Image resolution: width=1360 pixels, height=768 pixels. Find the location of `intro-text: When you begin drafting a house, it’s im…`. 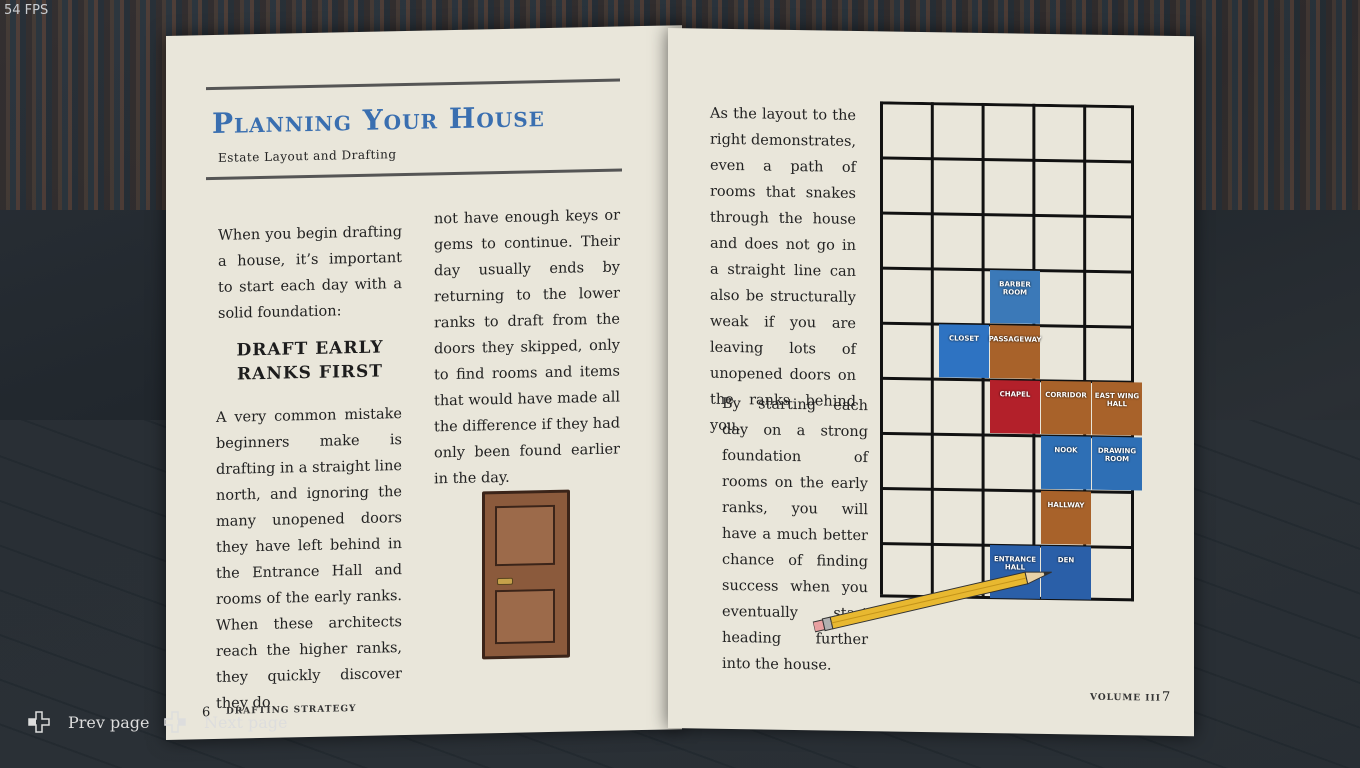

intro-text: When you begin drafting a house, it’s im… is located at coordinates (310, 273).